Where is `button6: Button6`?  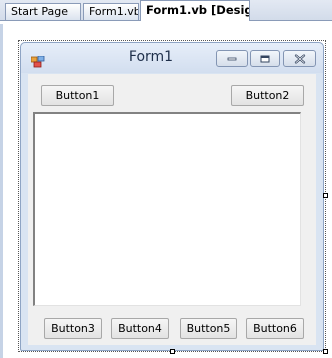 button6: Button6 is located at coordinates (275, 328).